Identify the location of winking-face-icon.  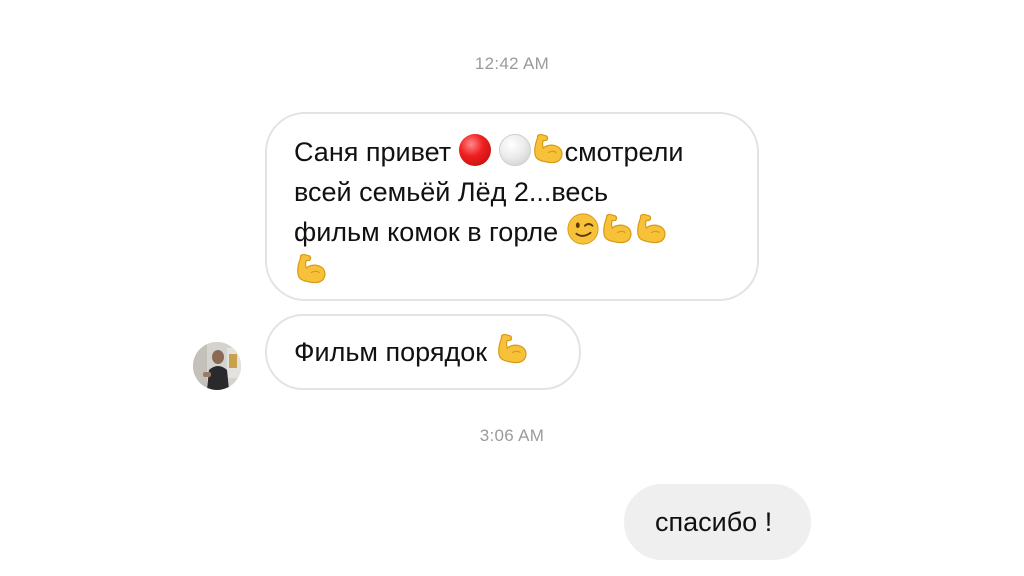
(583, 229).